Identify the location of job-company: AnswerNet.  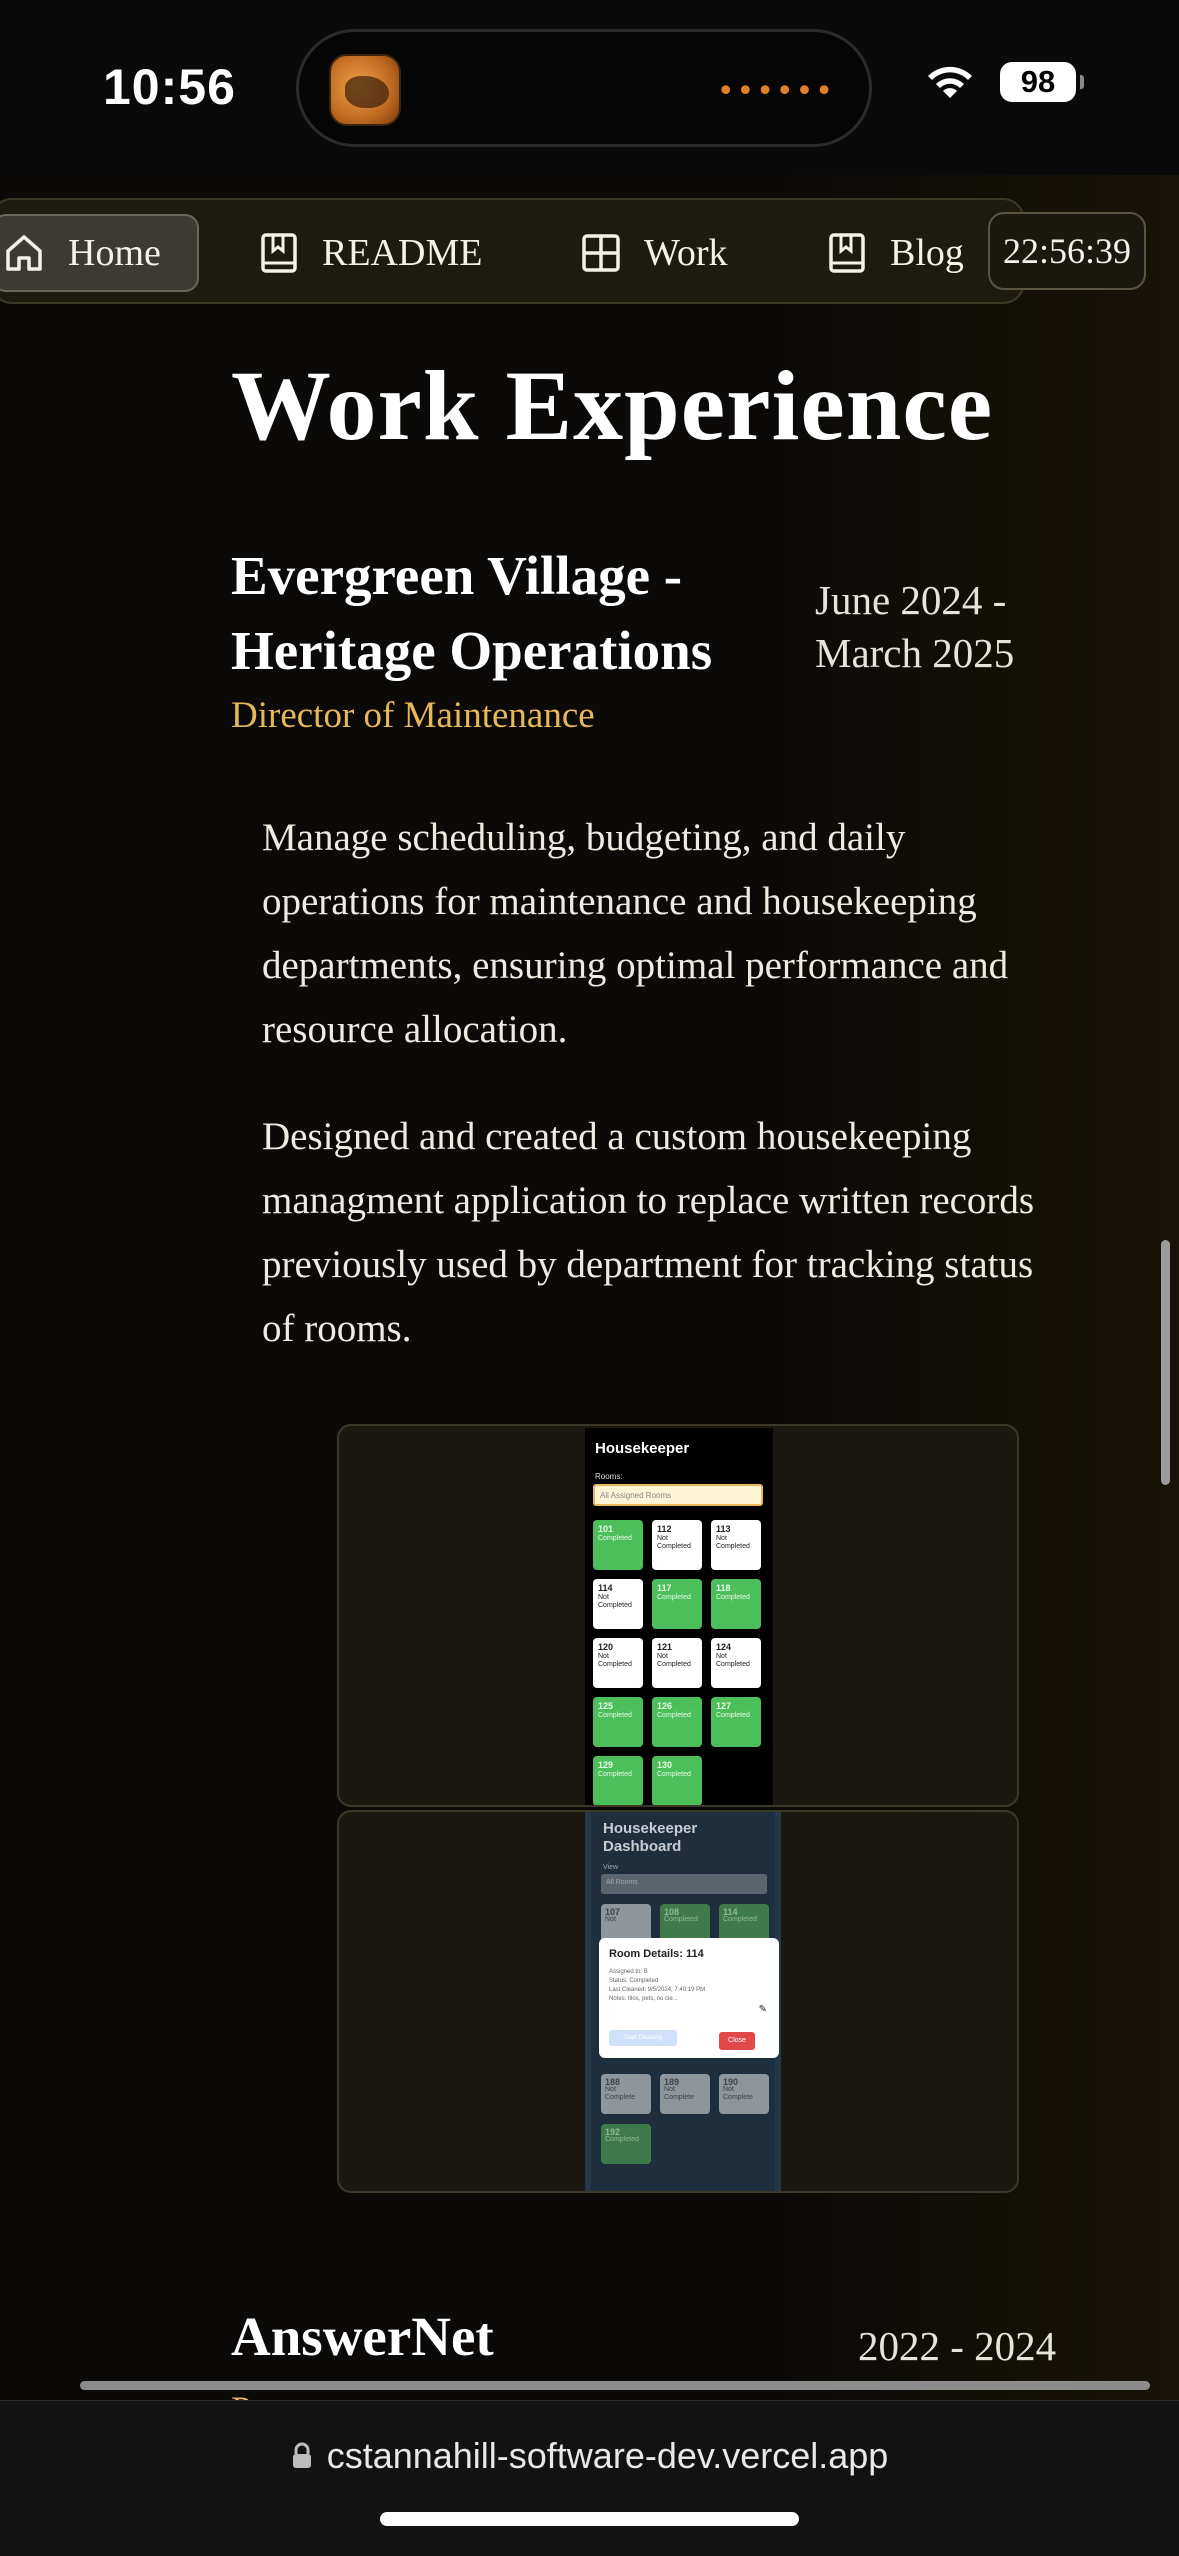
(362, 2336).